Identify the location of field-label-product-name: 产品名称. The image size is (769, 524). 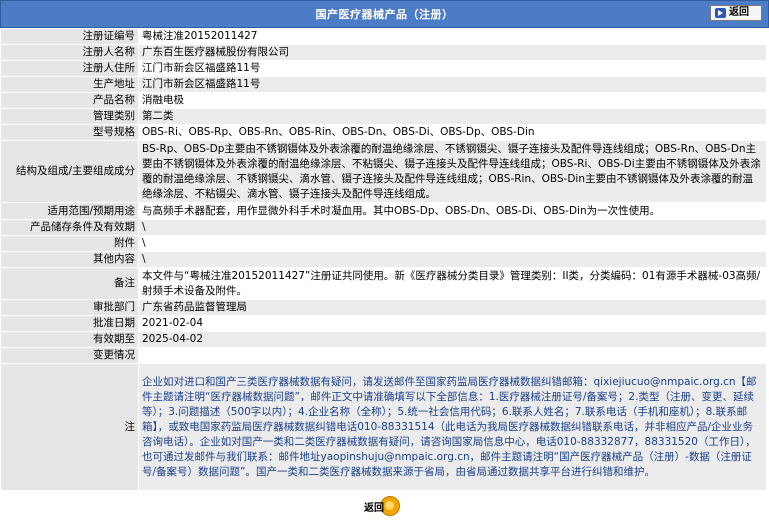
(69, 100).